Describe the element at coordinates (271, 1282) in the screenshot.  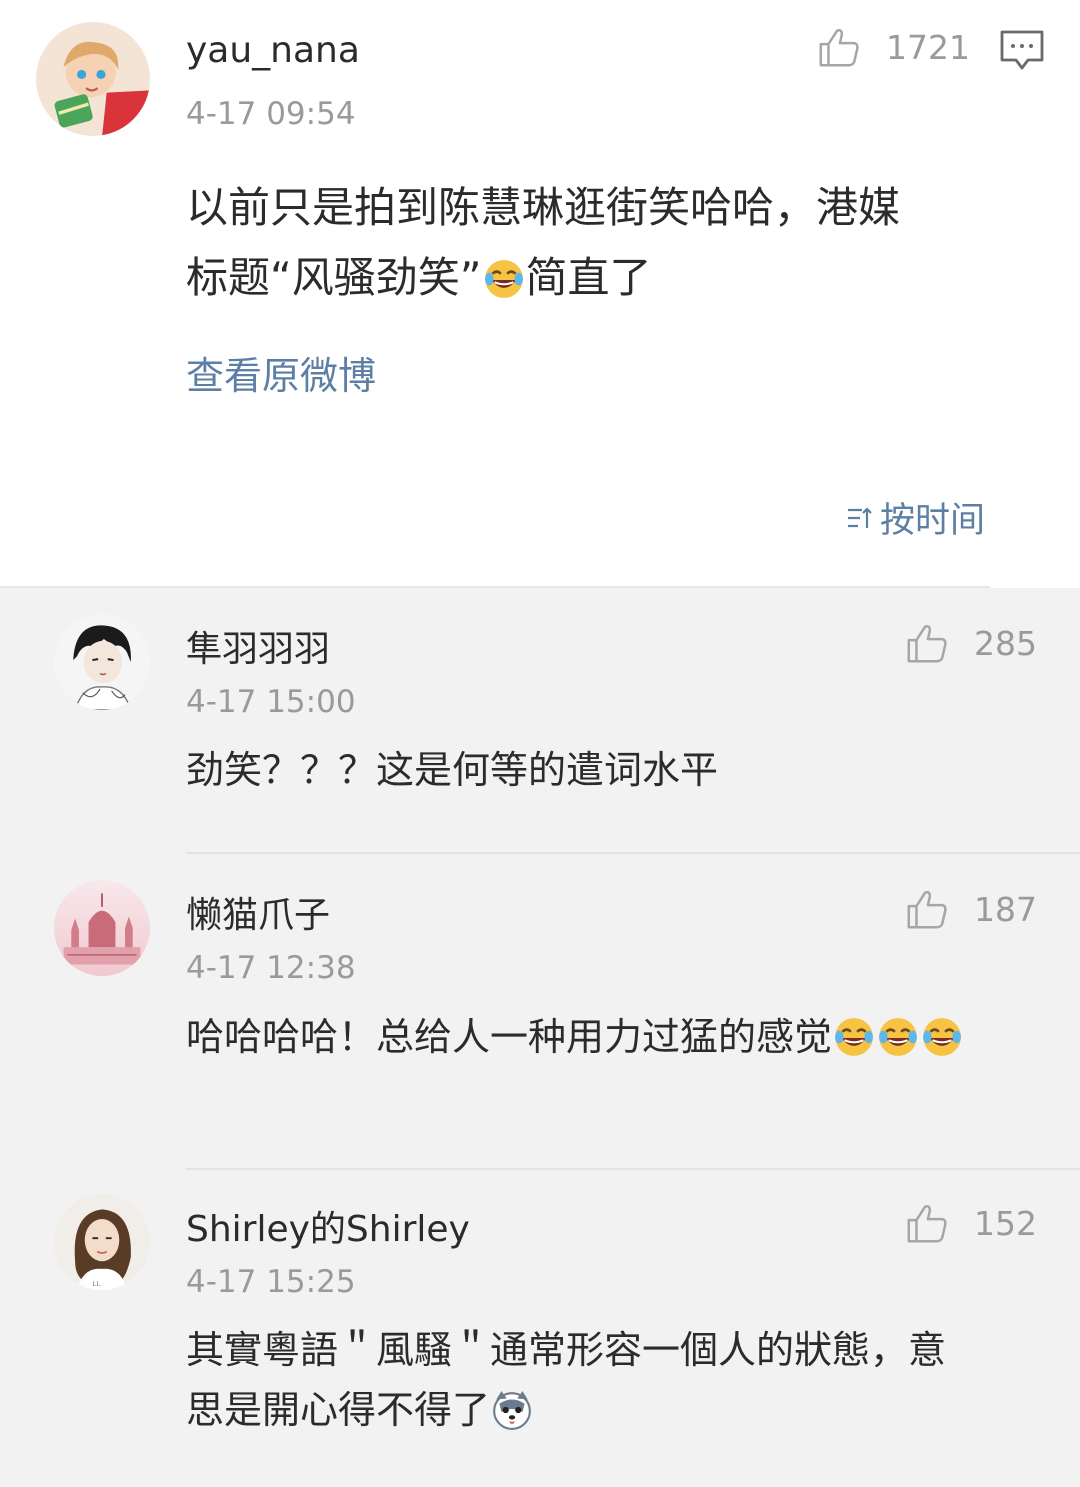
I see `timestamp: 4-17 15:25` at that location.